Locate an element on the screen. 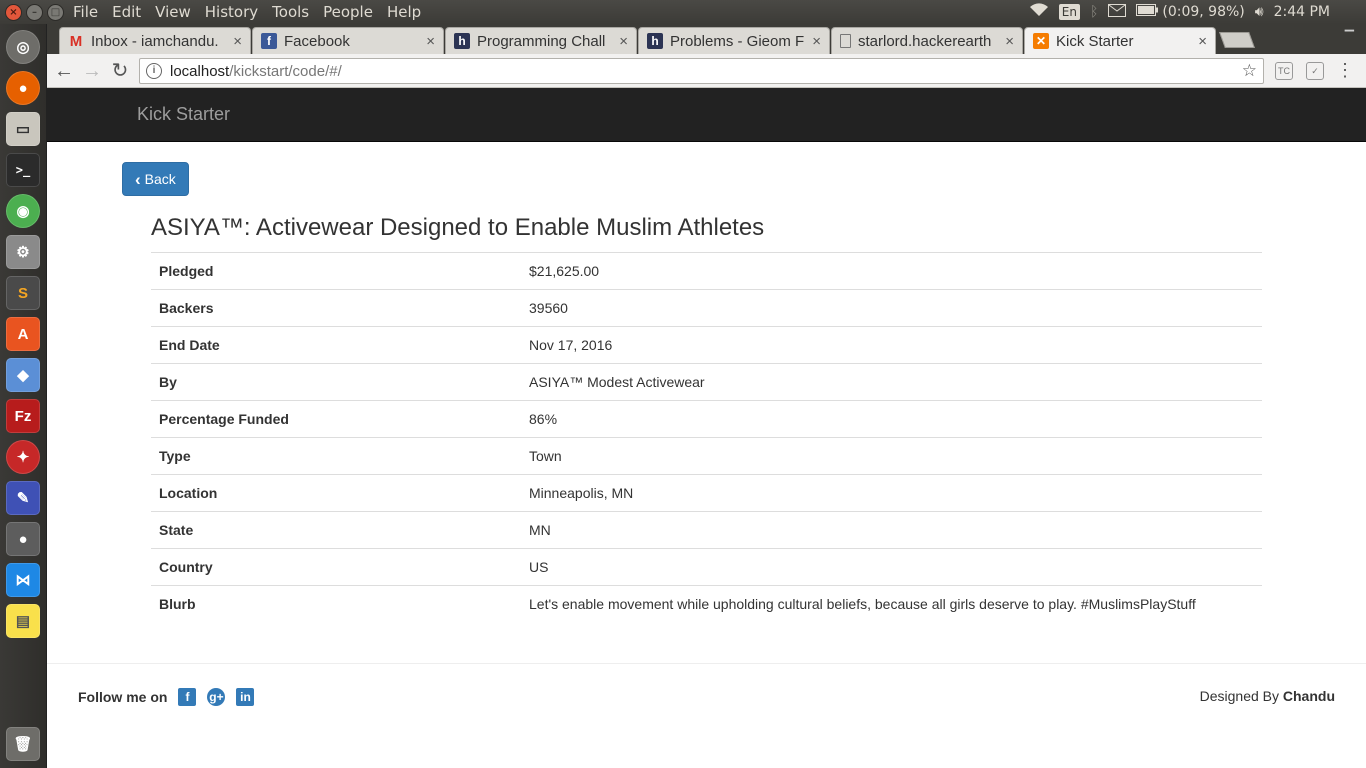  detail-key: State is located at coordinates (336, 530).